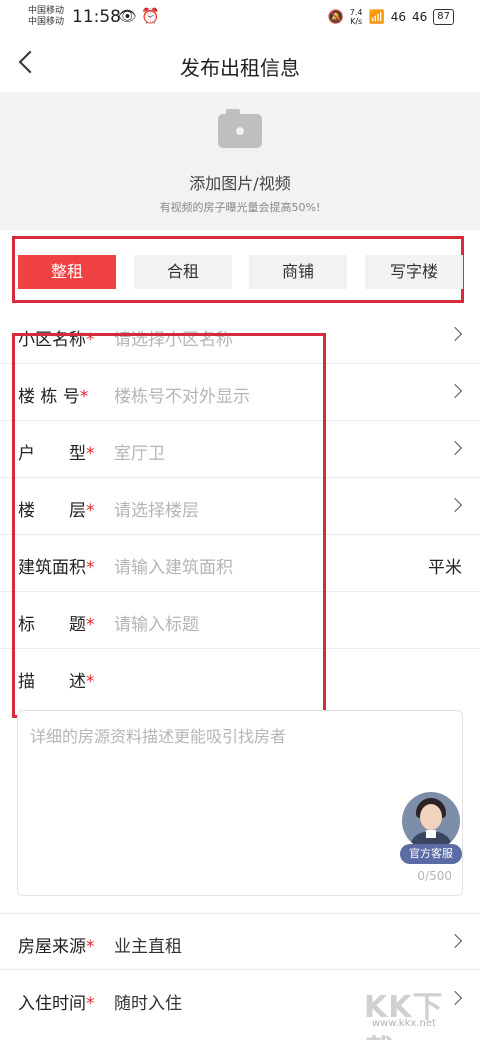  I want to click on avatar-face, so click(431, 817).